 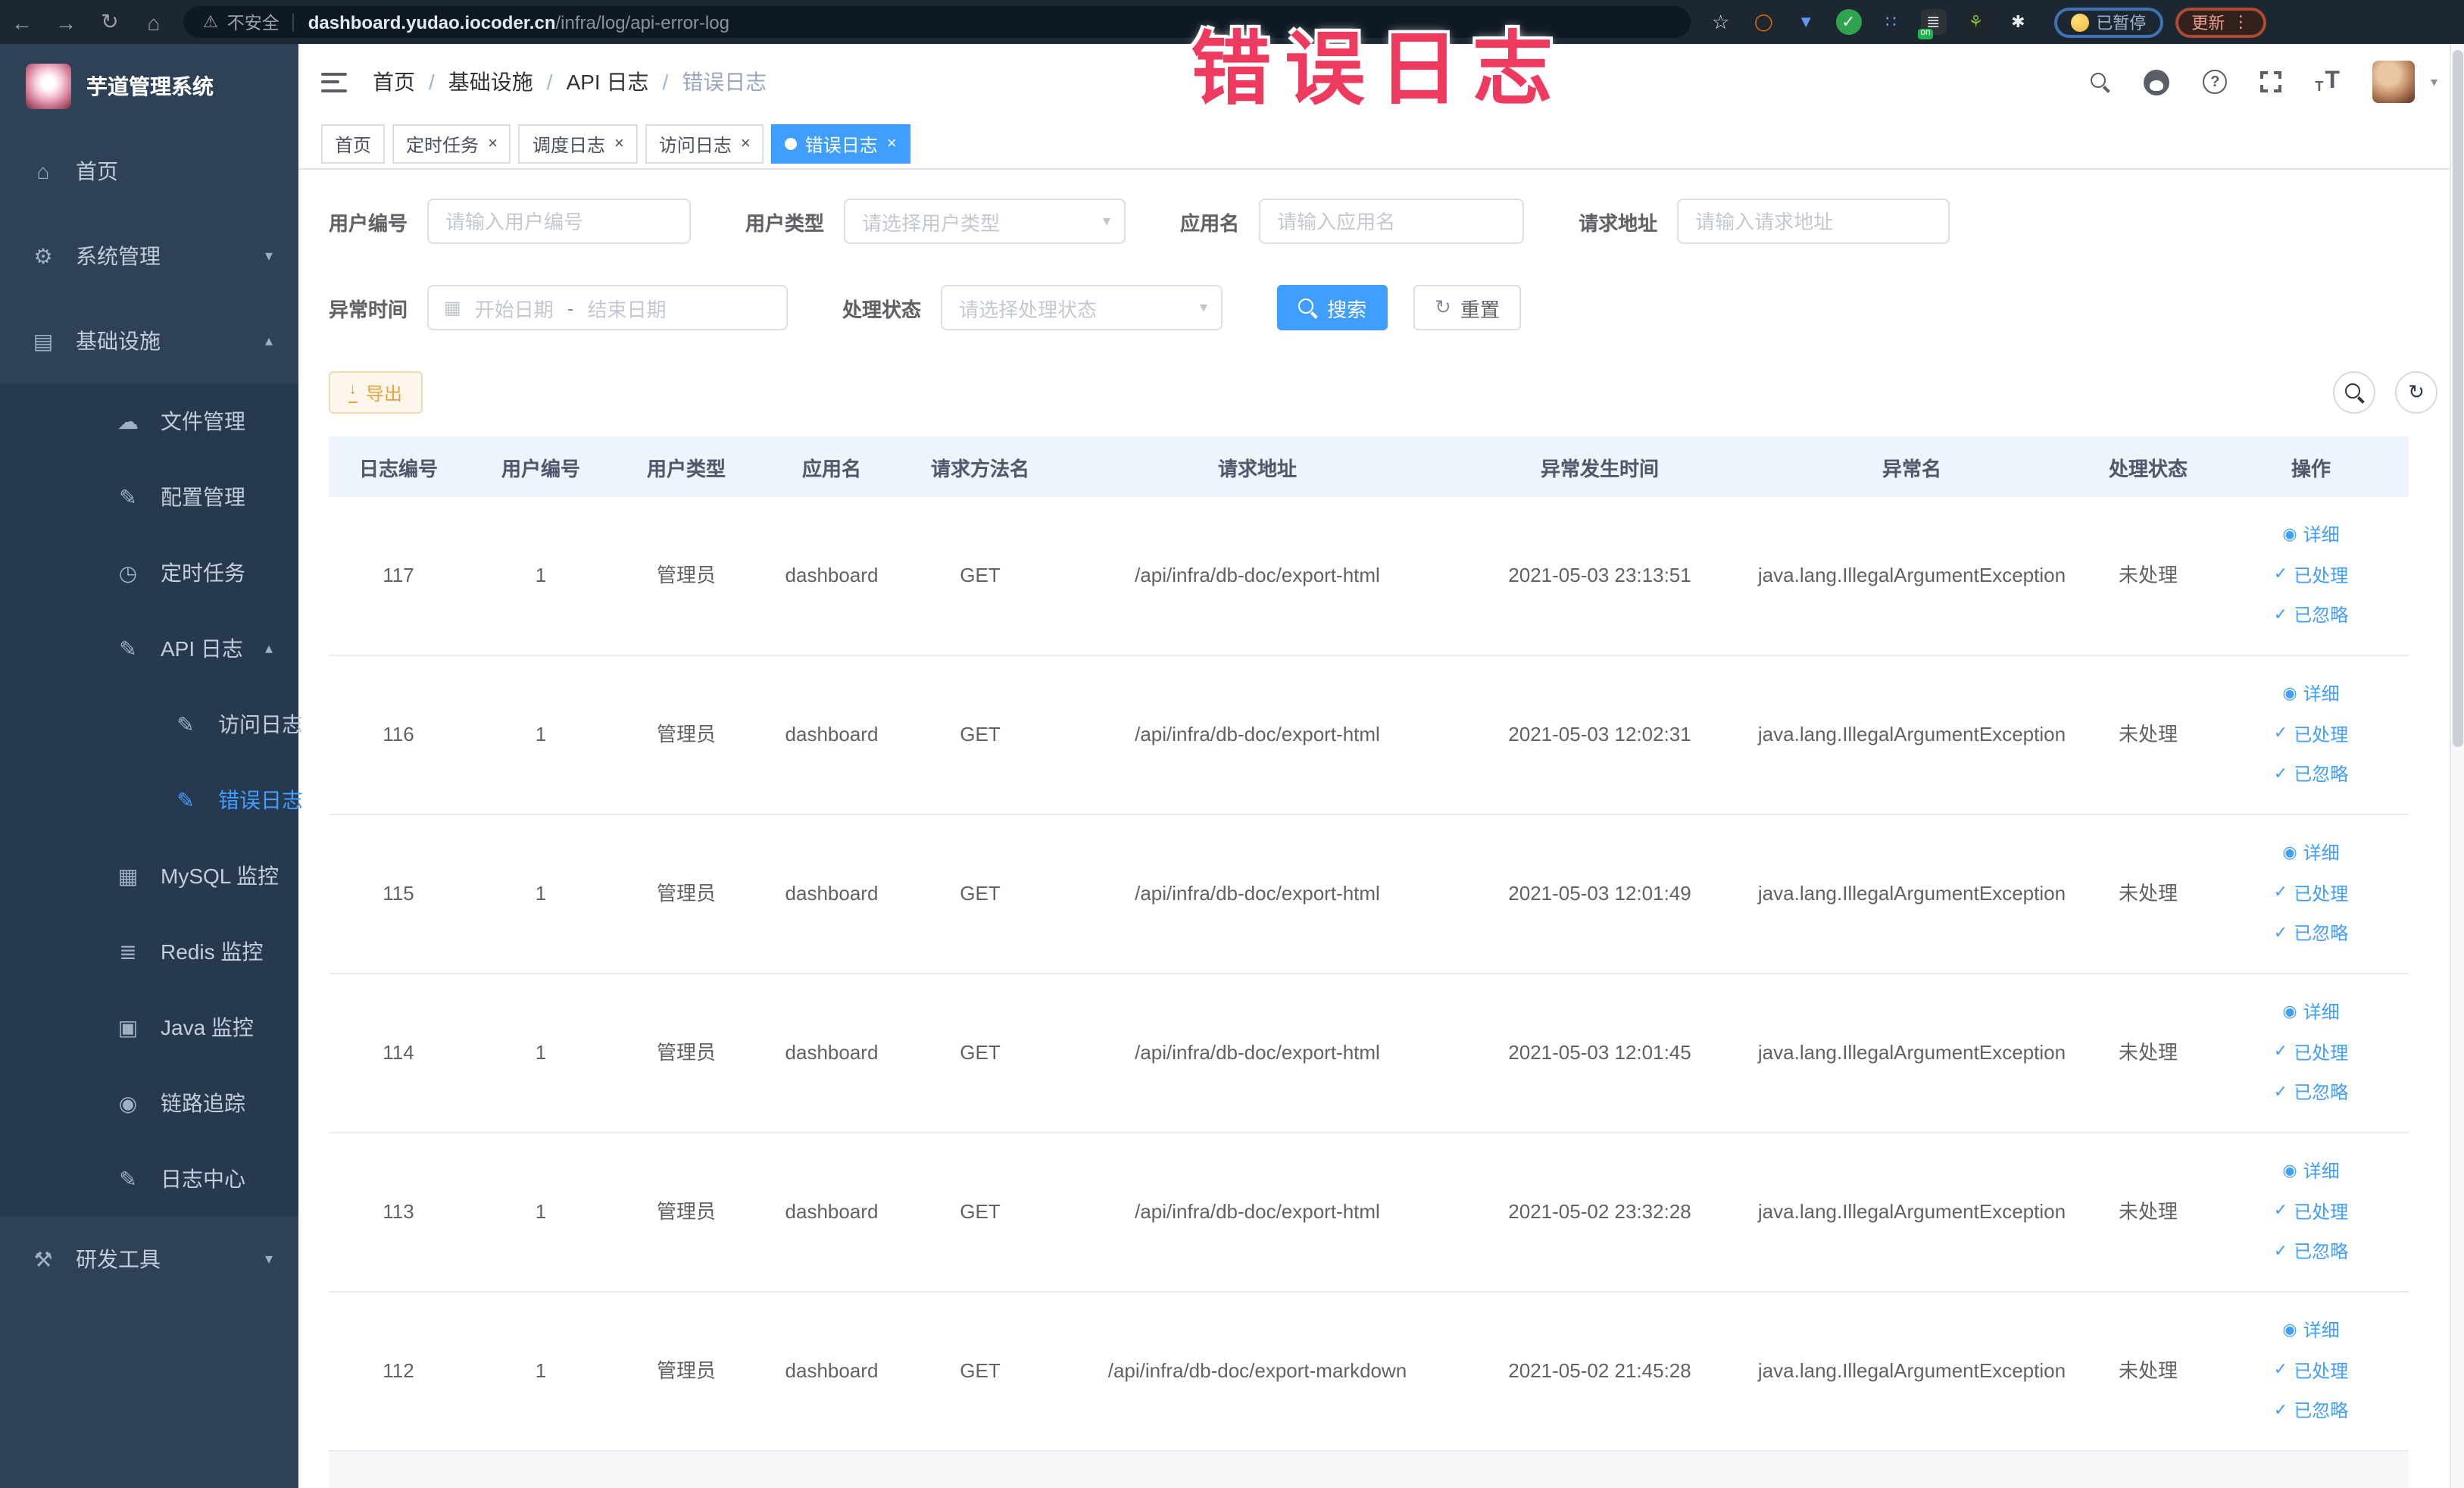 What do you see at coordinates (2434, 81) in the screenshot?
I see `chevron-down-icon: ▾` at bounding box center [2434, 81].